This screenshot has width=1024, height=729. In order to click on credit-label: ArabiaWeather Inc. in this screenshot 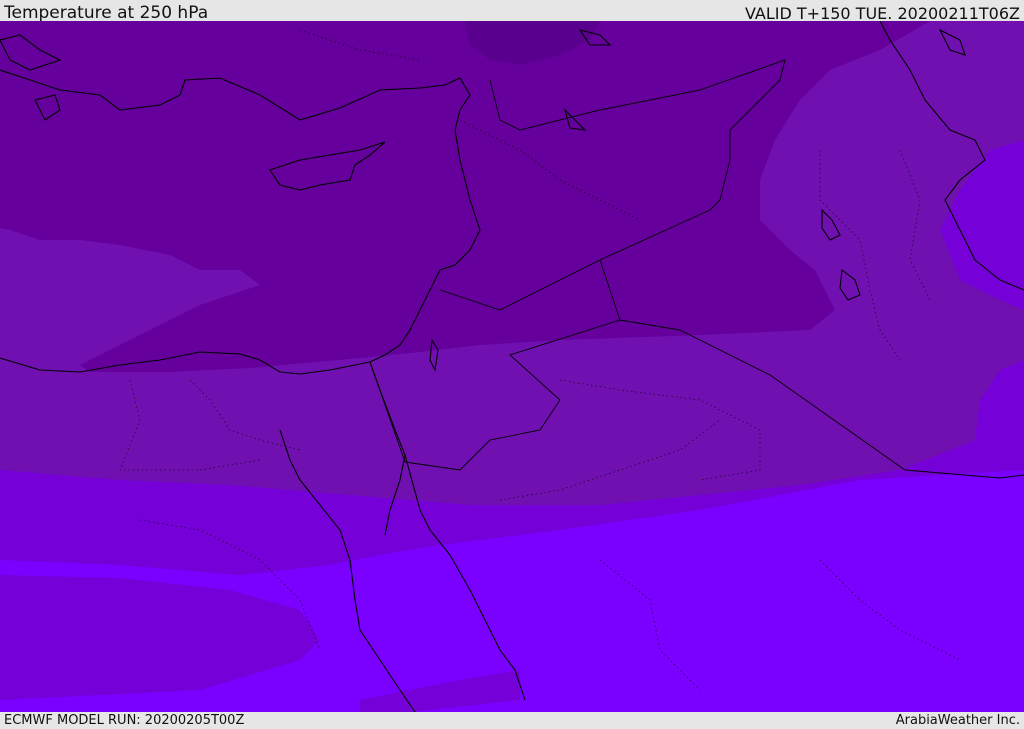, I will do `click(957, 720)`.